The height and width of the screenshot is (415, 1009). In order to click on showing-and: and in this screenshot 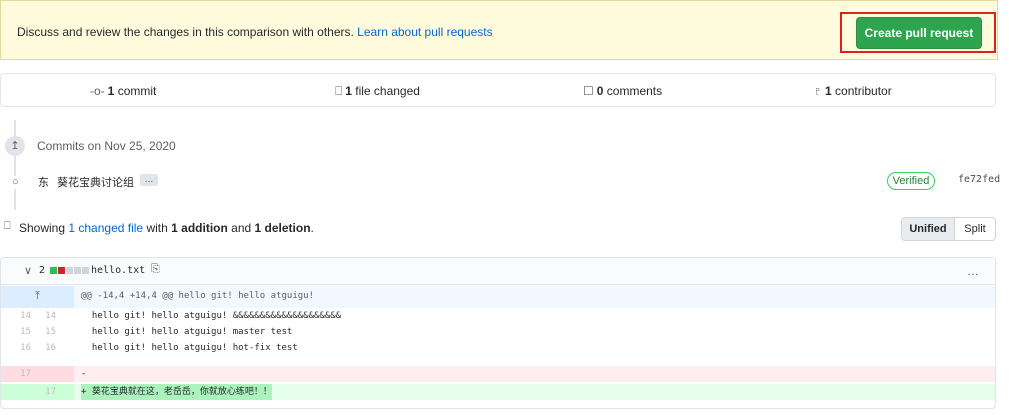, I will do `click(241, 228)`.